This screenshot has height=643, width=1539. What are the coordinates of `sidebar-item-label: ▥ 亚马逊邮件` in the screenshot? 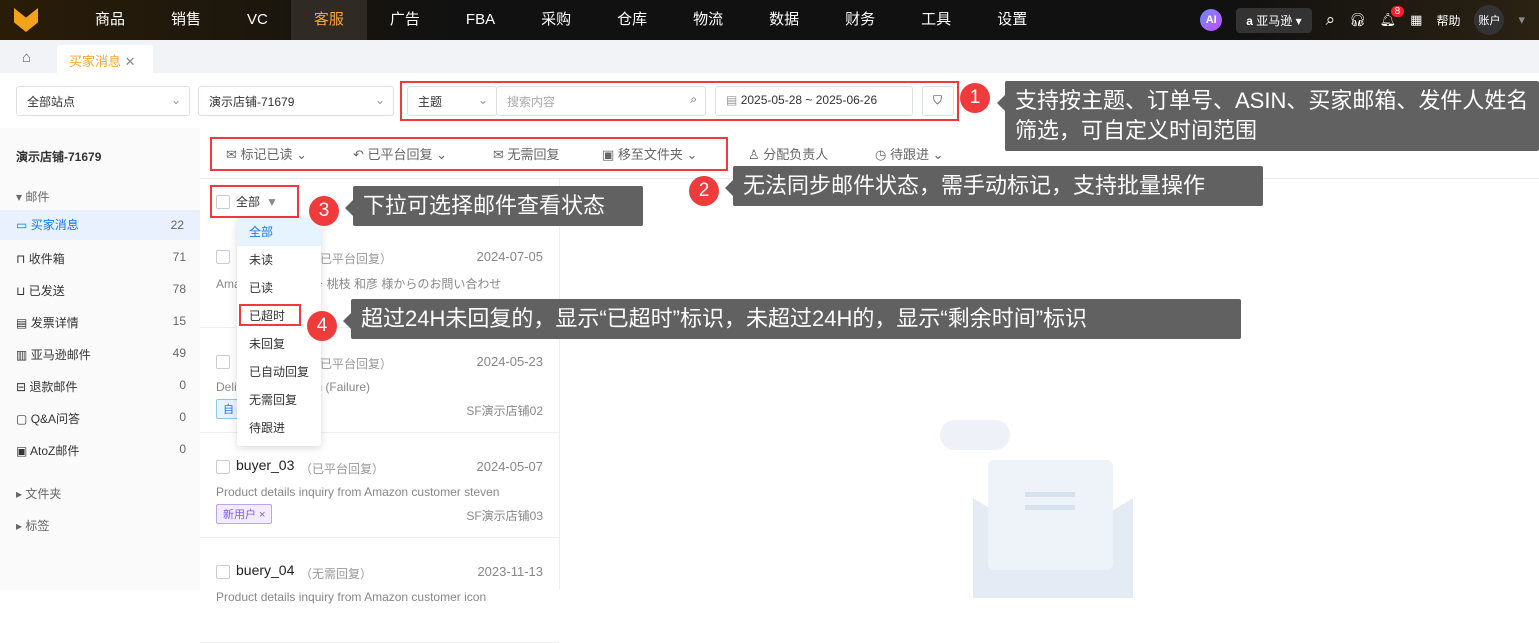 It's located at (53, 356).